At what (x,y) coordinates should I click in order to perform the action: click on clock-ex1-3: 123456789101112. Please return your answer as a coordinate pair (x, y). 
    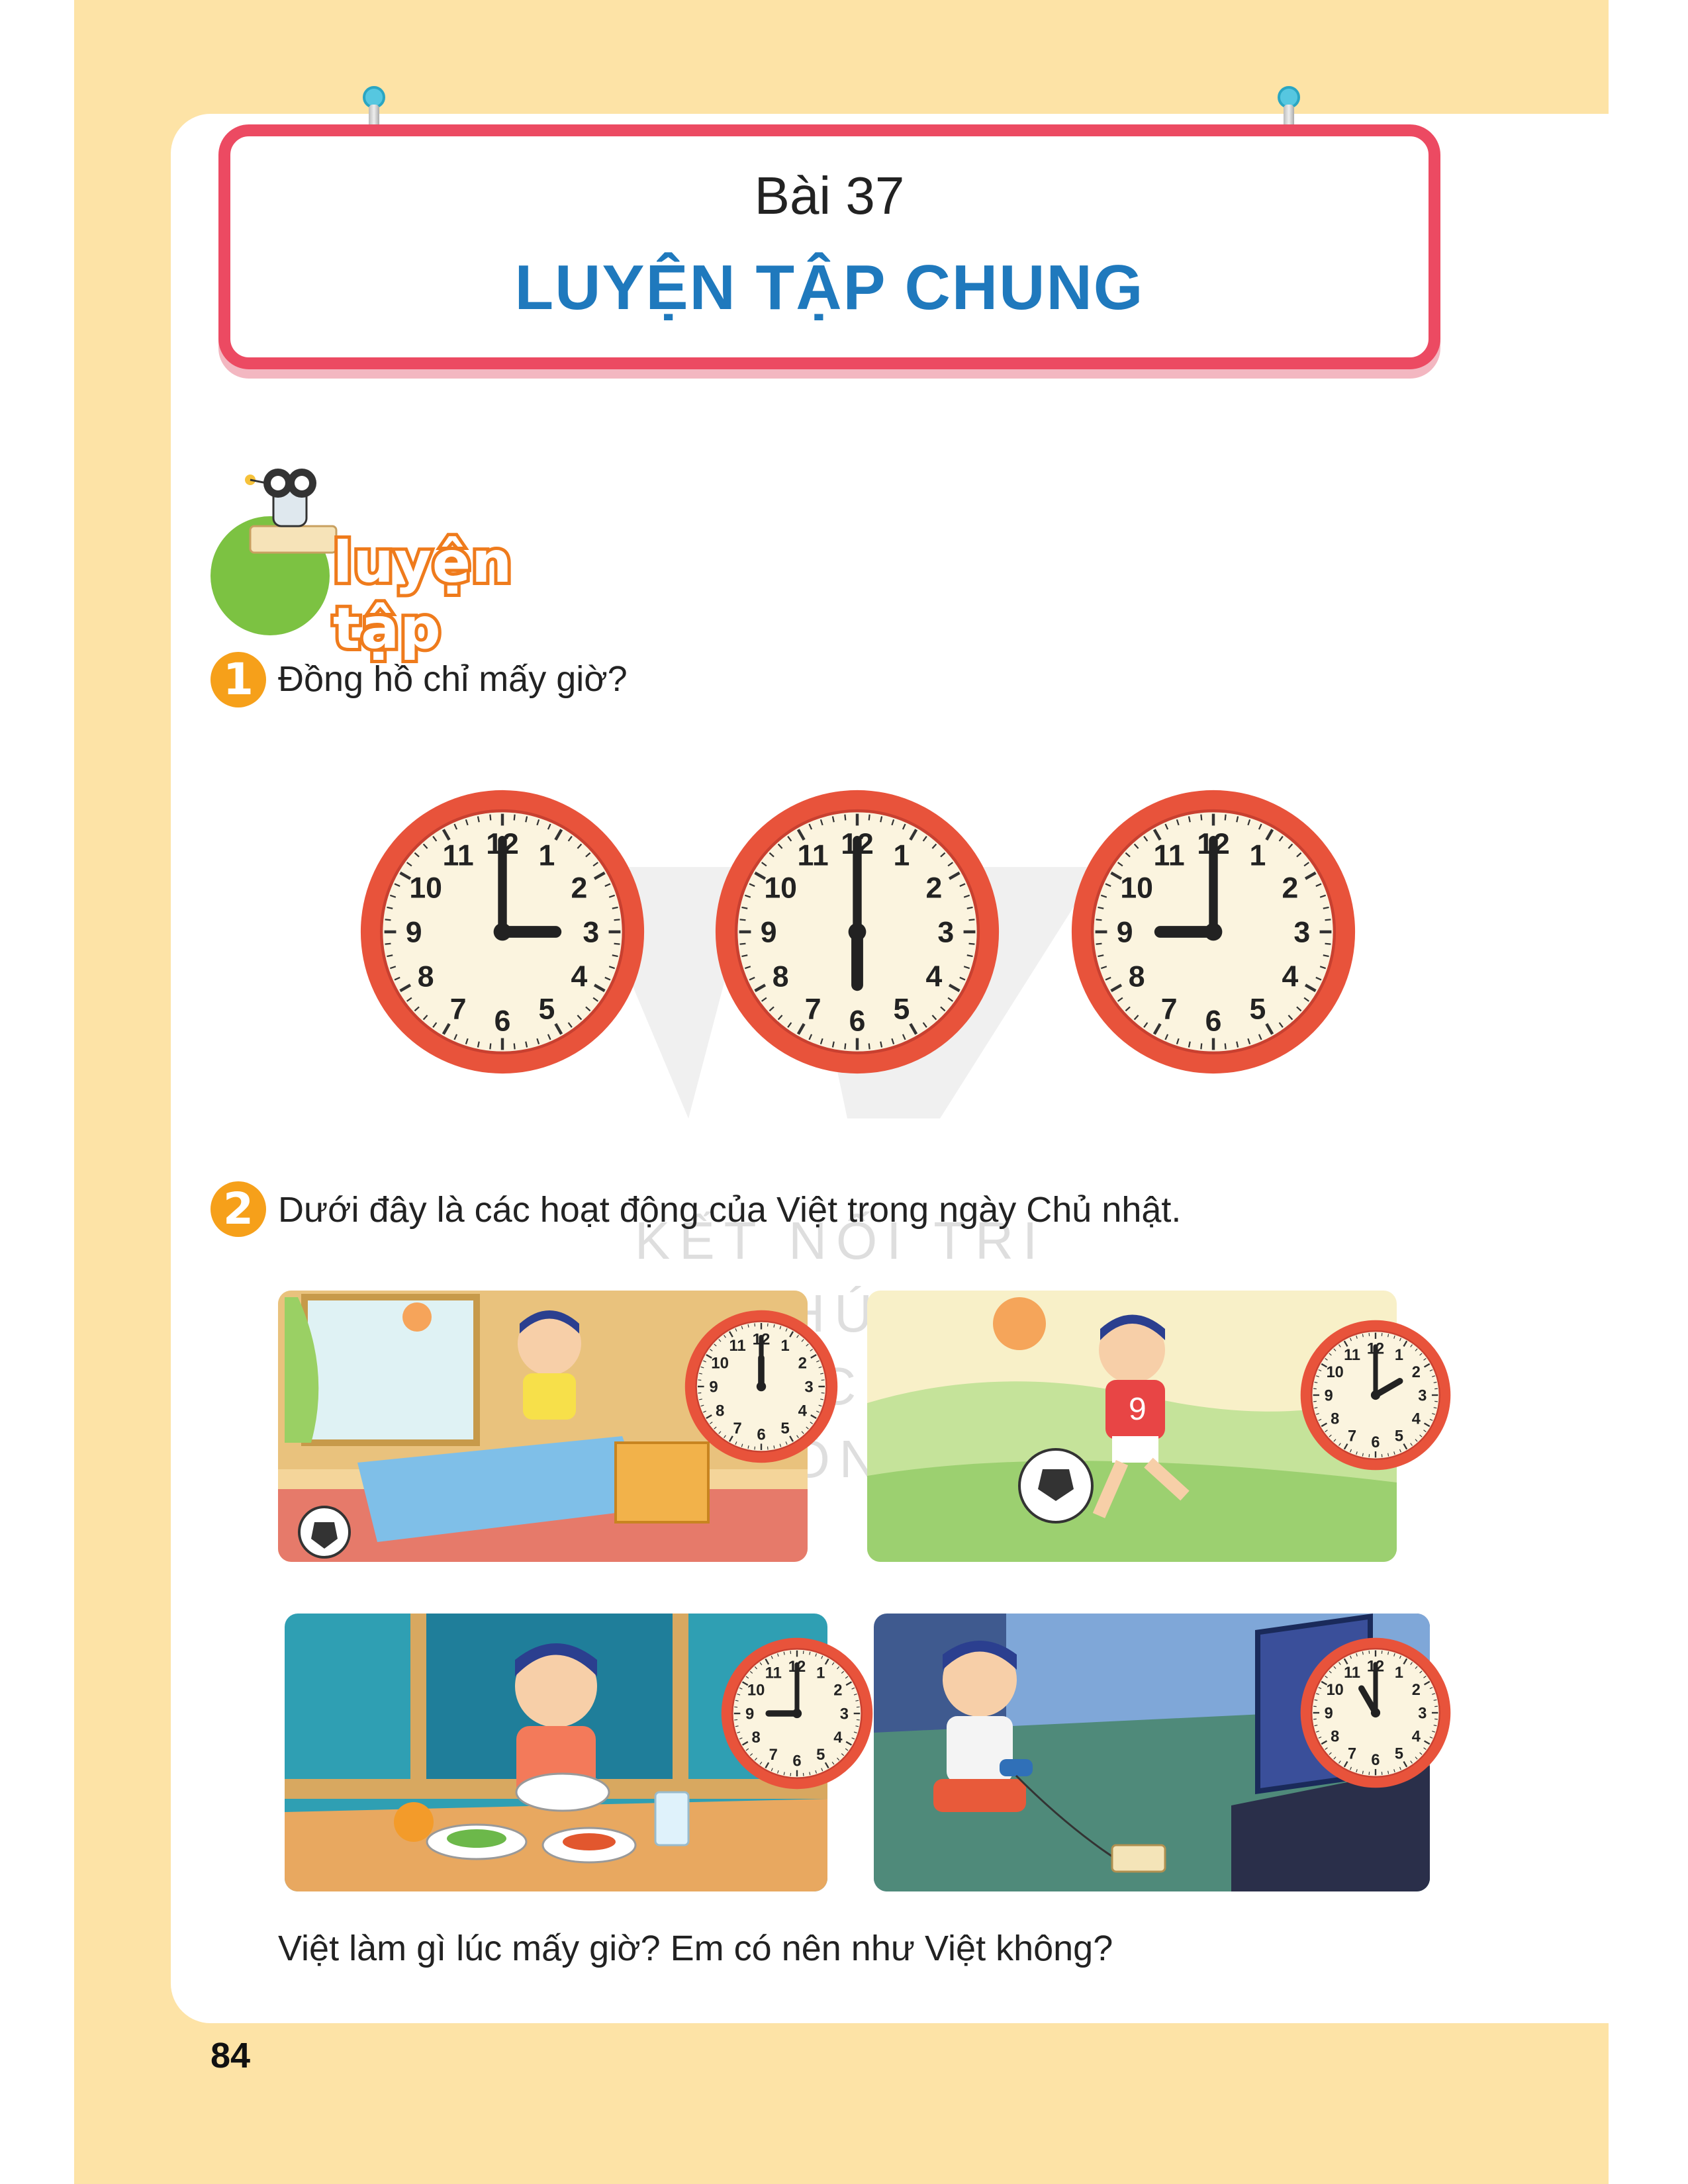
    Looking at the image, I should click on (1213, 931).